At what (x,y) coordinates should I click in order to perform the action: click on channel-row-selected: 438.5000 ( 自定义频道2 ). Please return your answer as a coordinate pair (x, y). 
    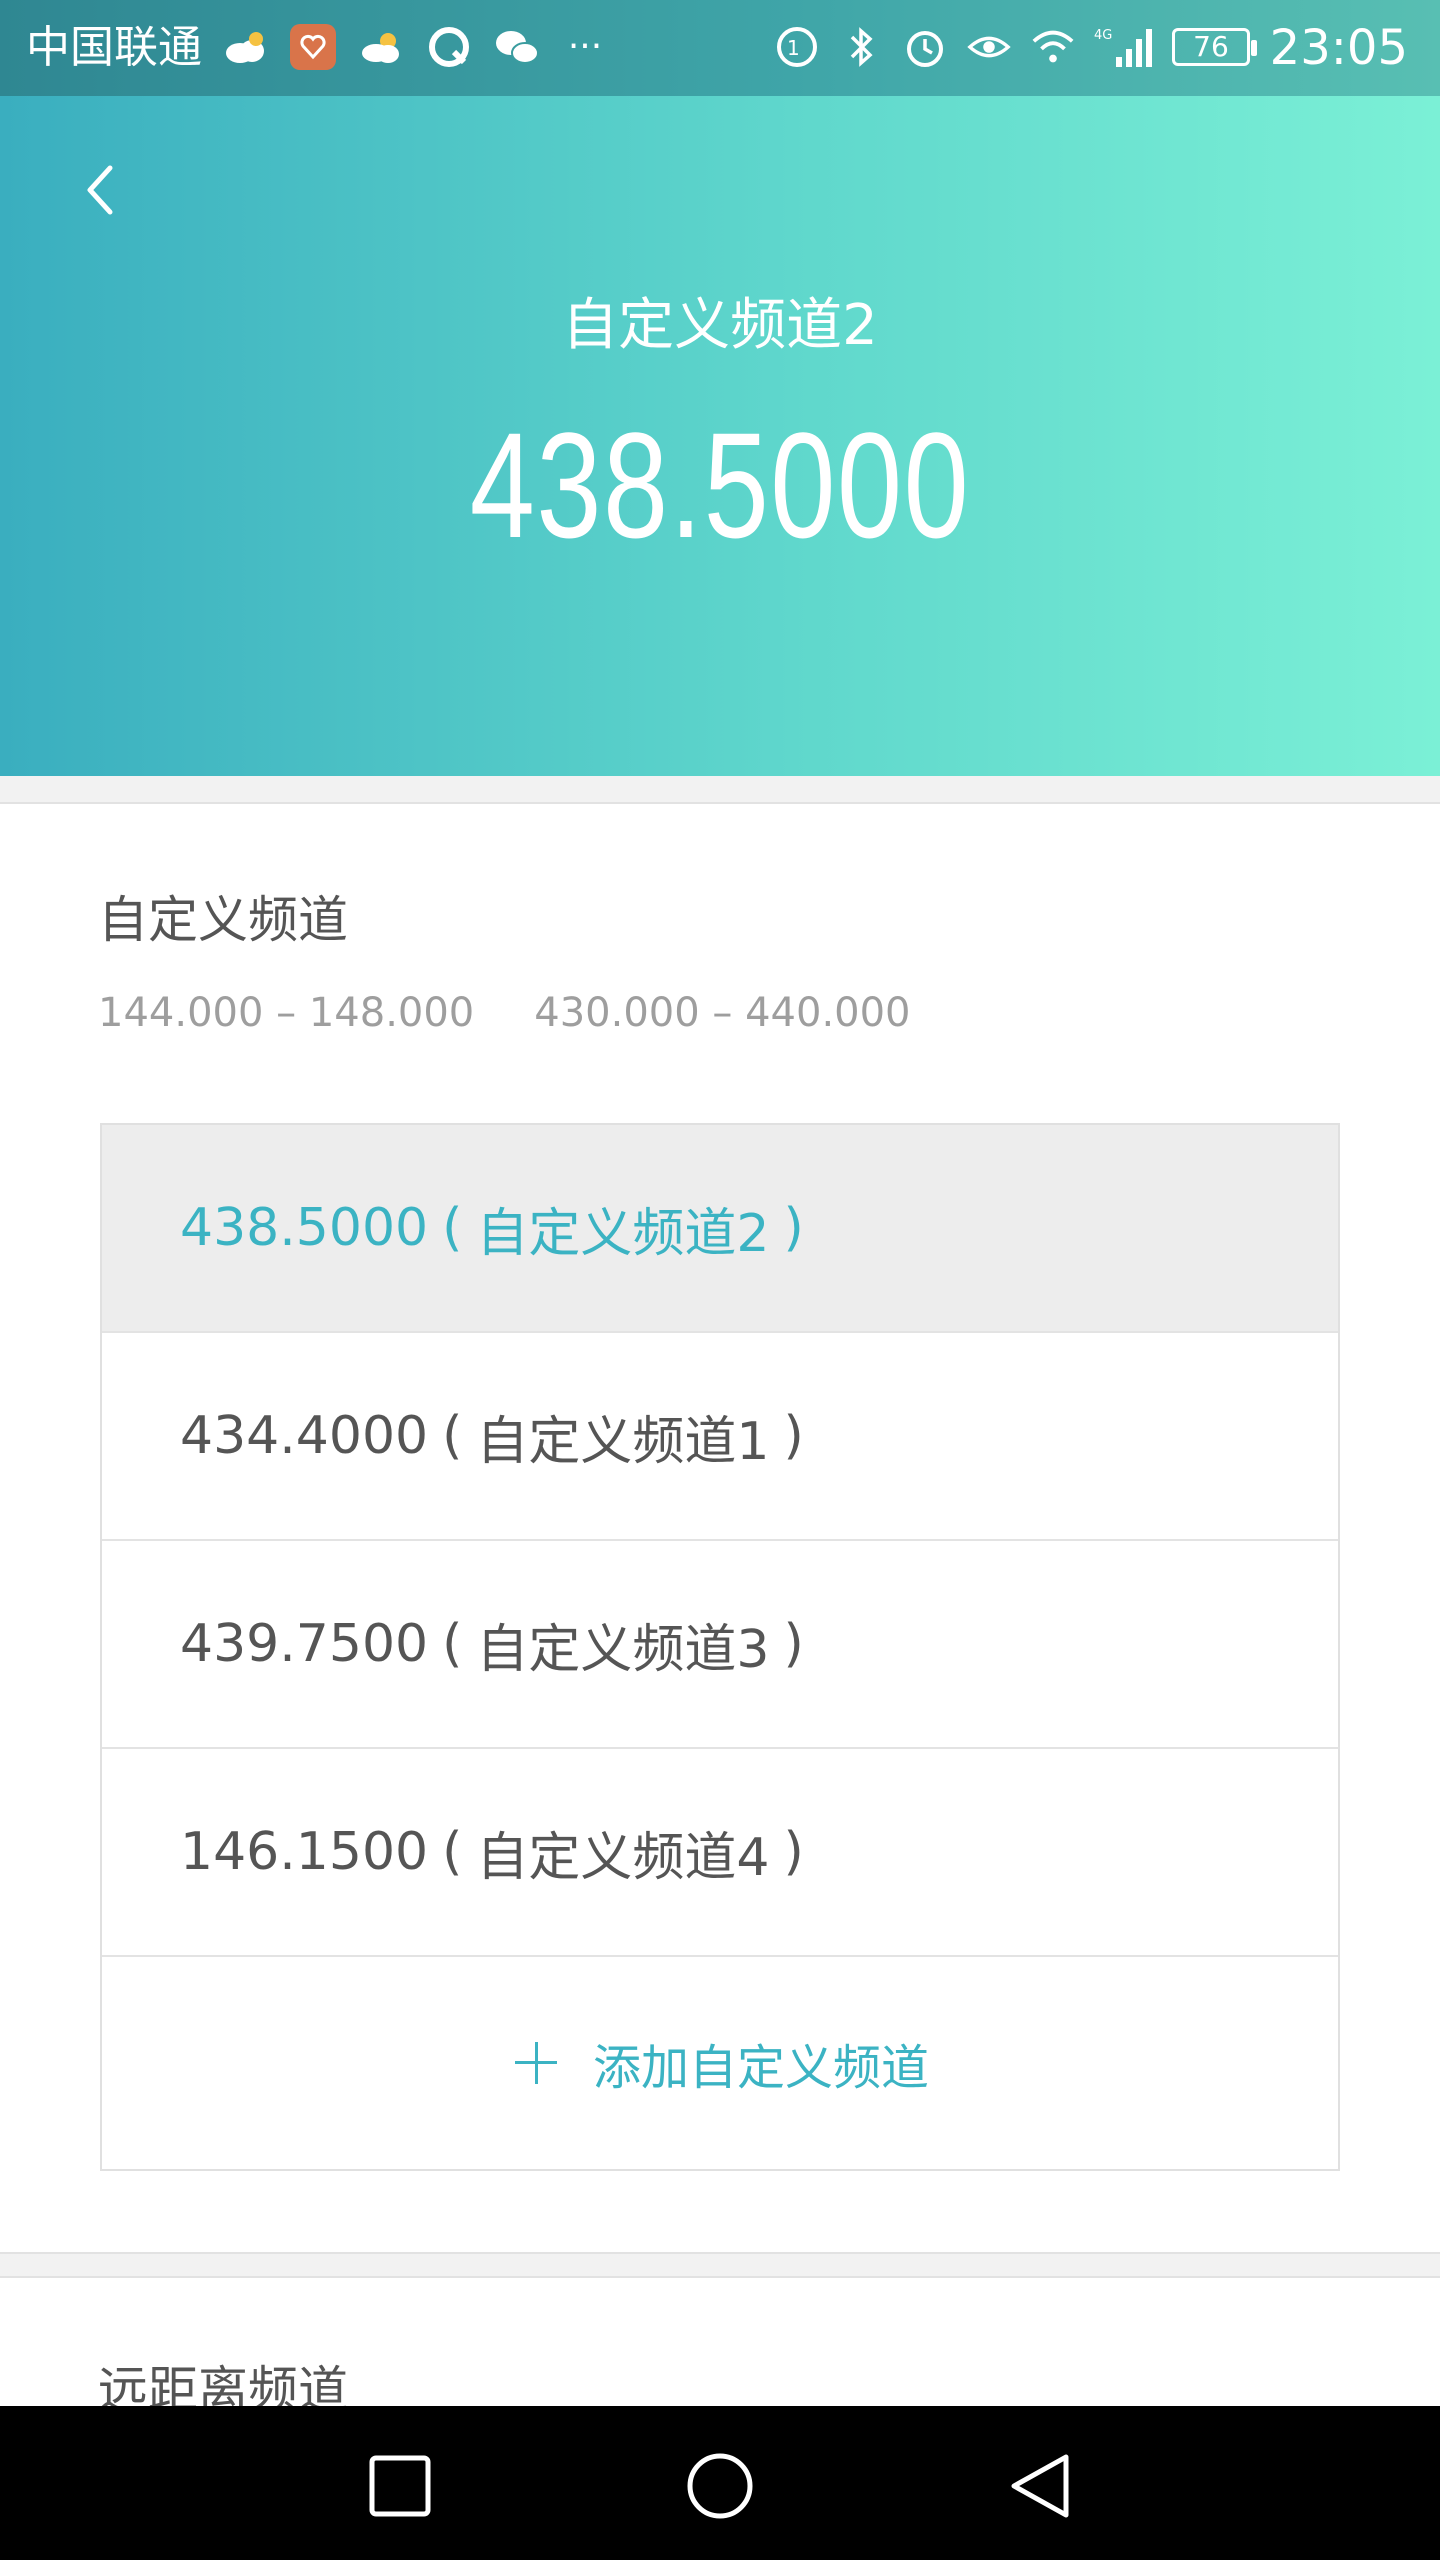
    Looking at the image, I should click on (720, 1229).